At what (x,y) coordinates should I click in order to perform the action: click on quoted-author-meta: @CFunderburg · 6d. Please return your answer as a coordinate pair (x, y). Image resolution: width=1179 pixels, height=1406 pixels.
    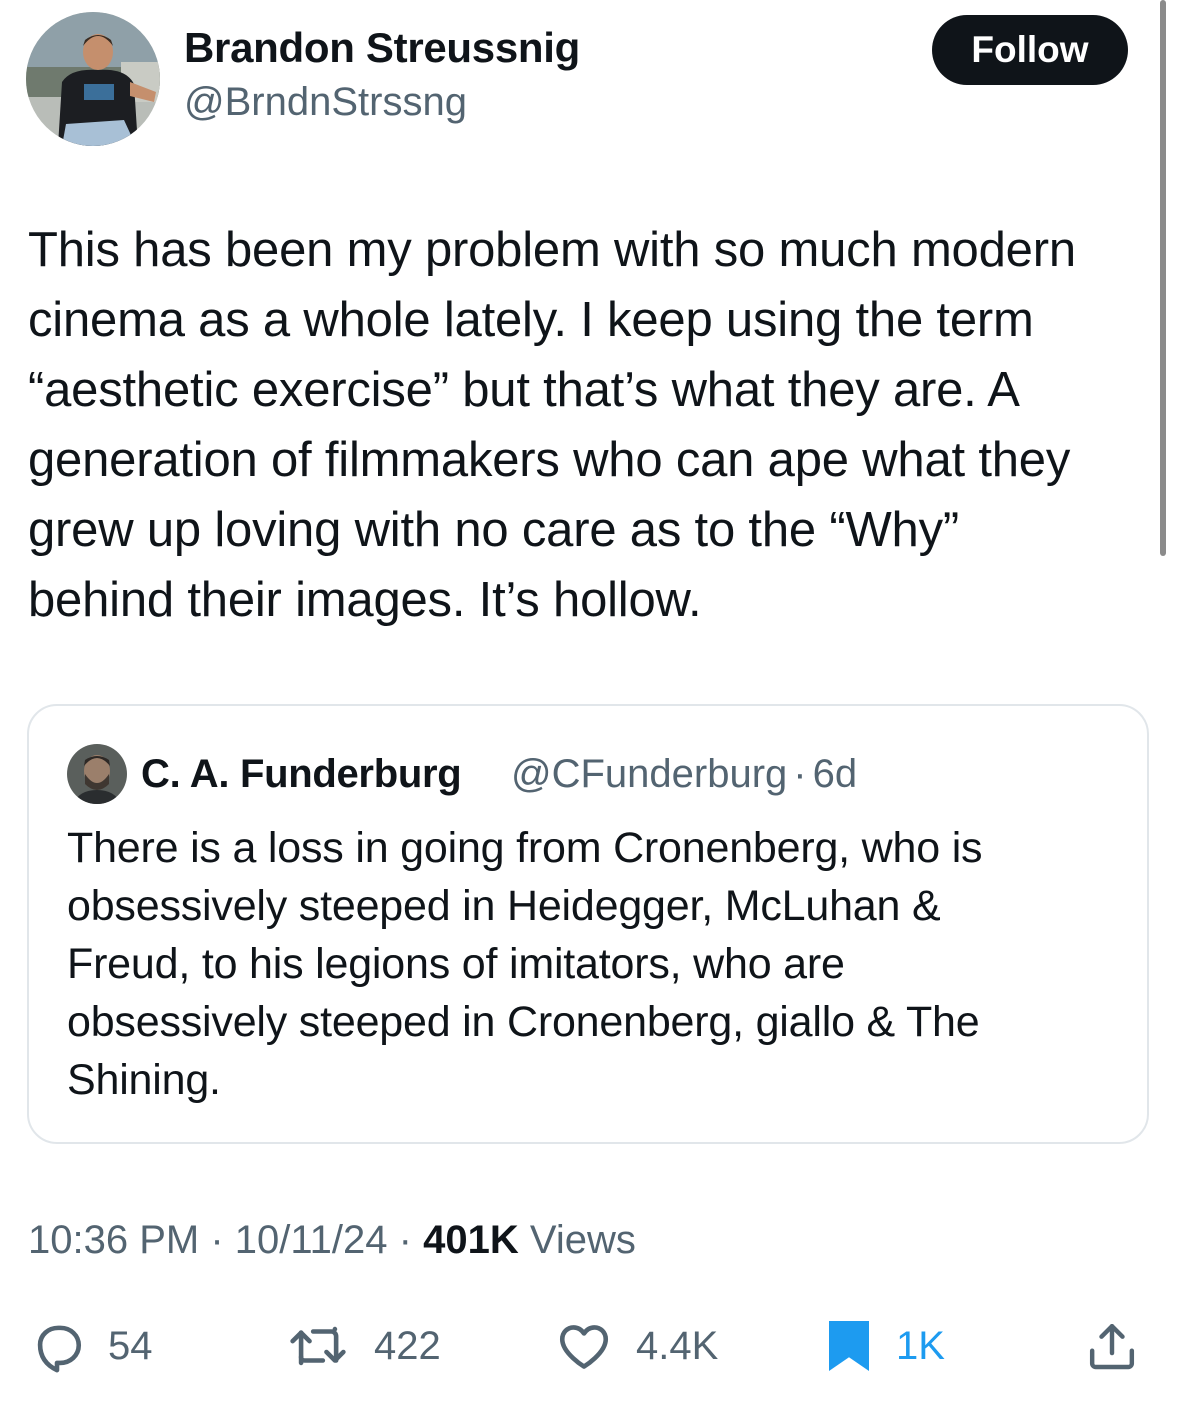
    Looking at the image, I should click on (684, 774).